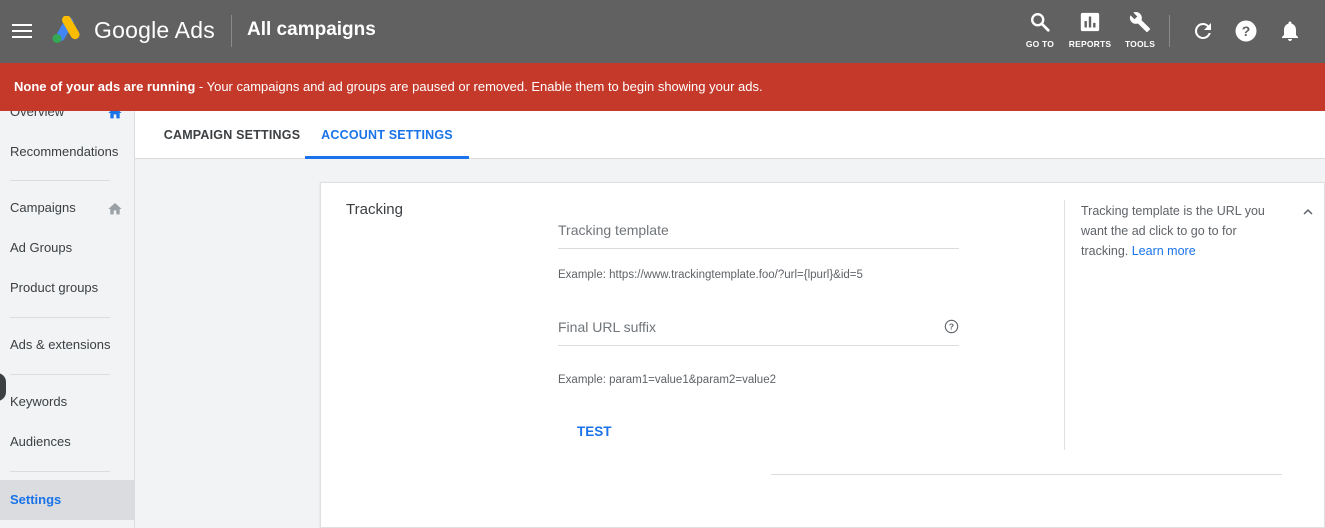 The width and height of the screenshot is (1325, 528). I want to click on sidebar-item-label: Overview, so click(37, 115).